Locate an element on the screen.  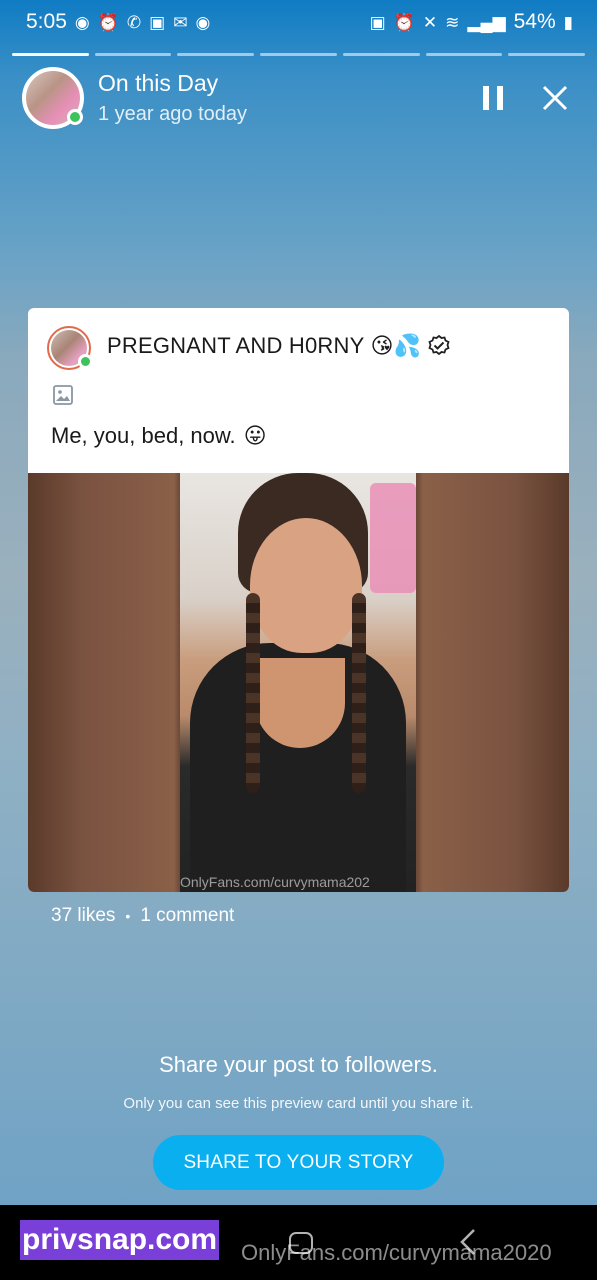
story-header: On this Day 1 year ago today is located at coordinates (298, 98).